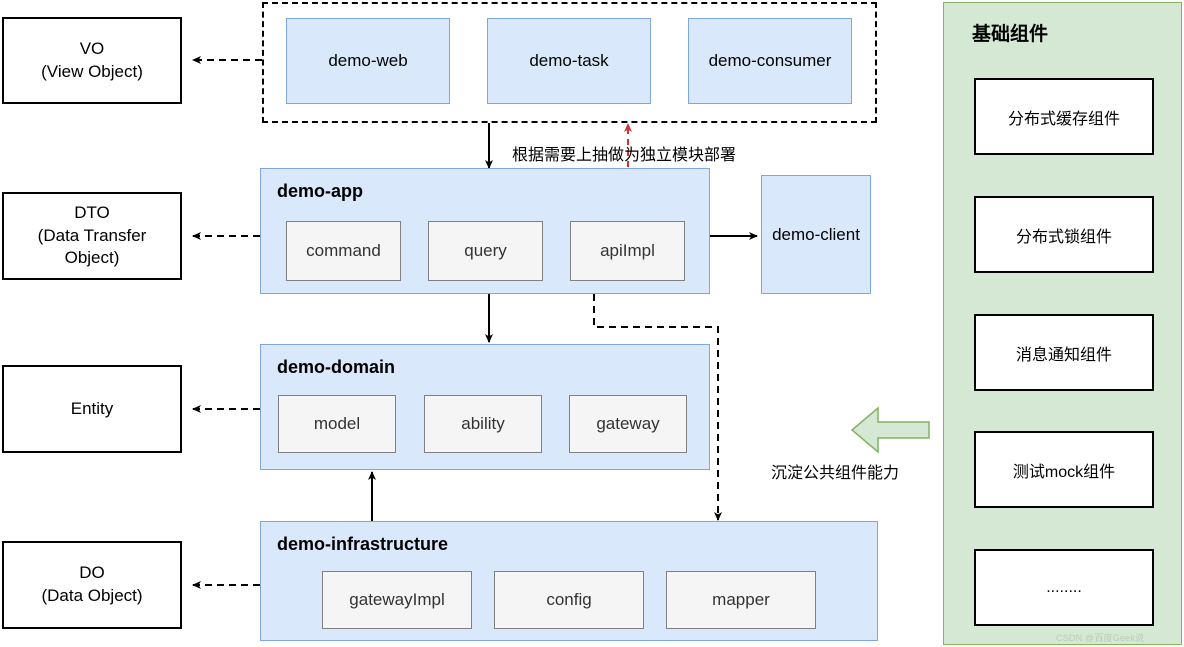 The width and height of the screenshot is (1184, 647). I want to click on spec-dto-line1: DTO, so click(92, 212).